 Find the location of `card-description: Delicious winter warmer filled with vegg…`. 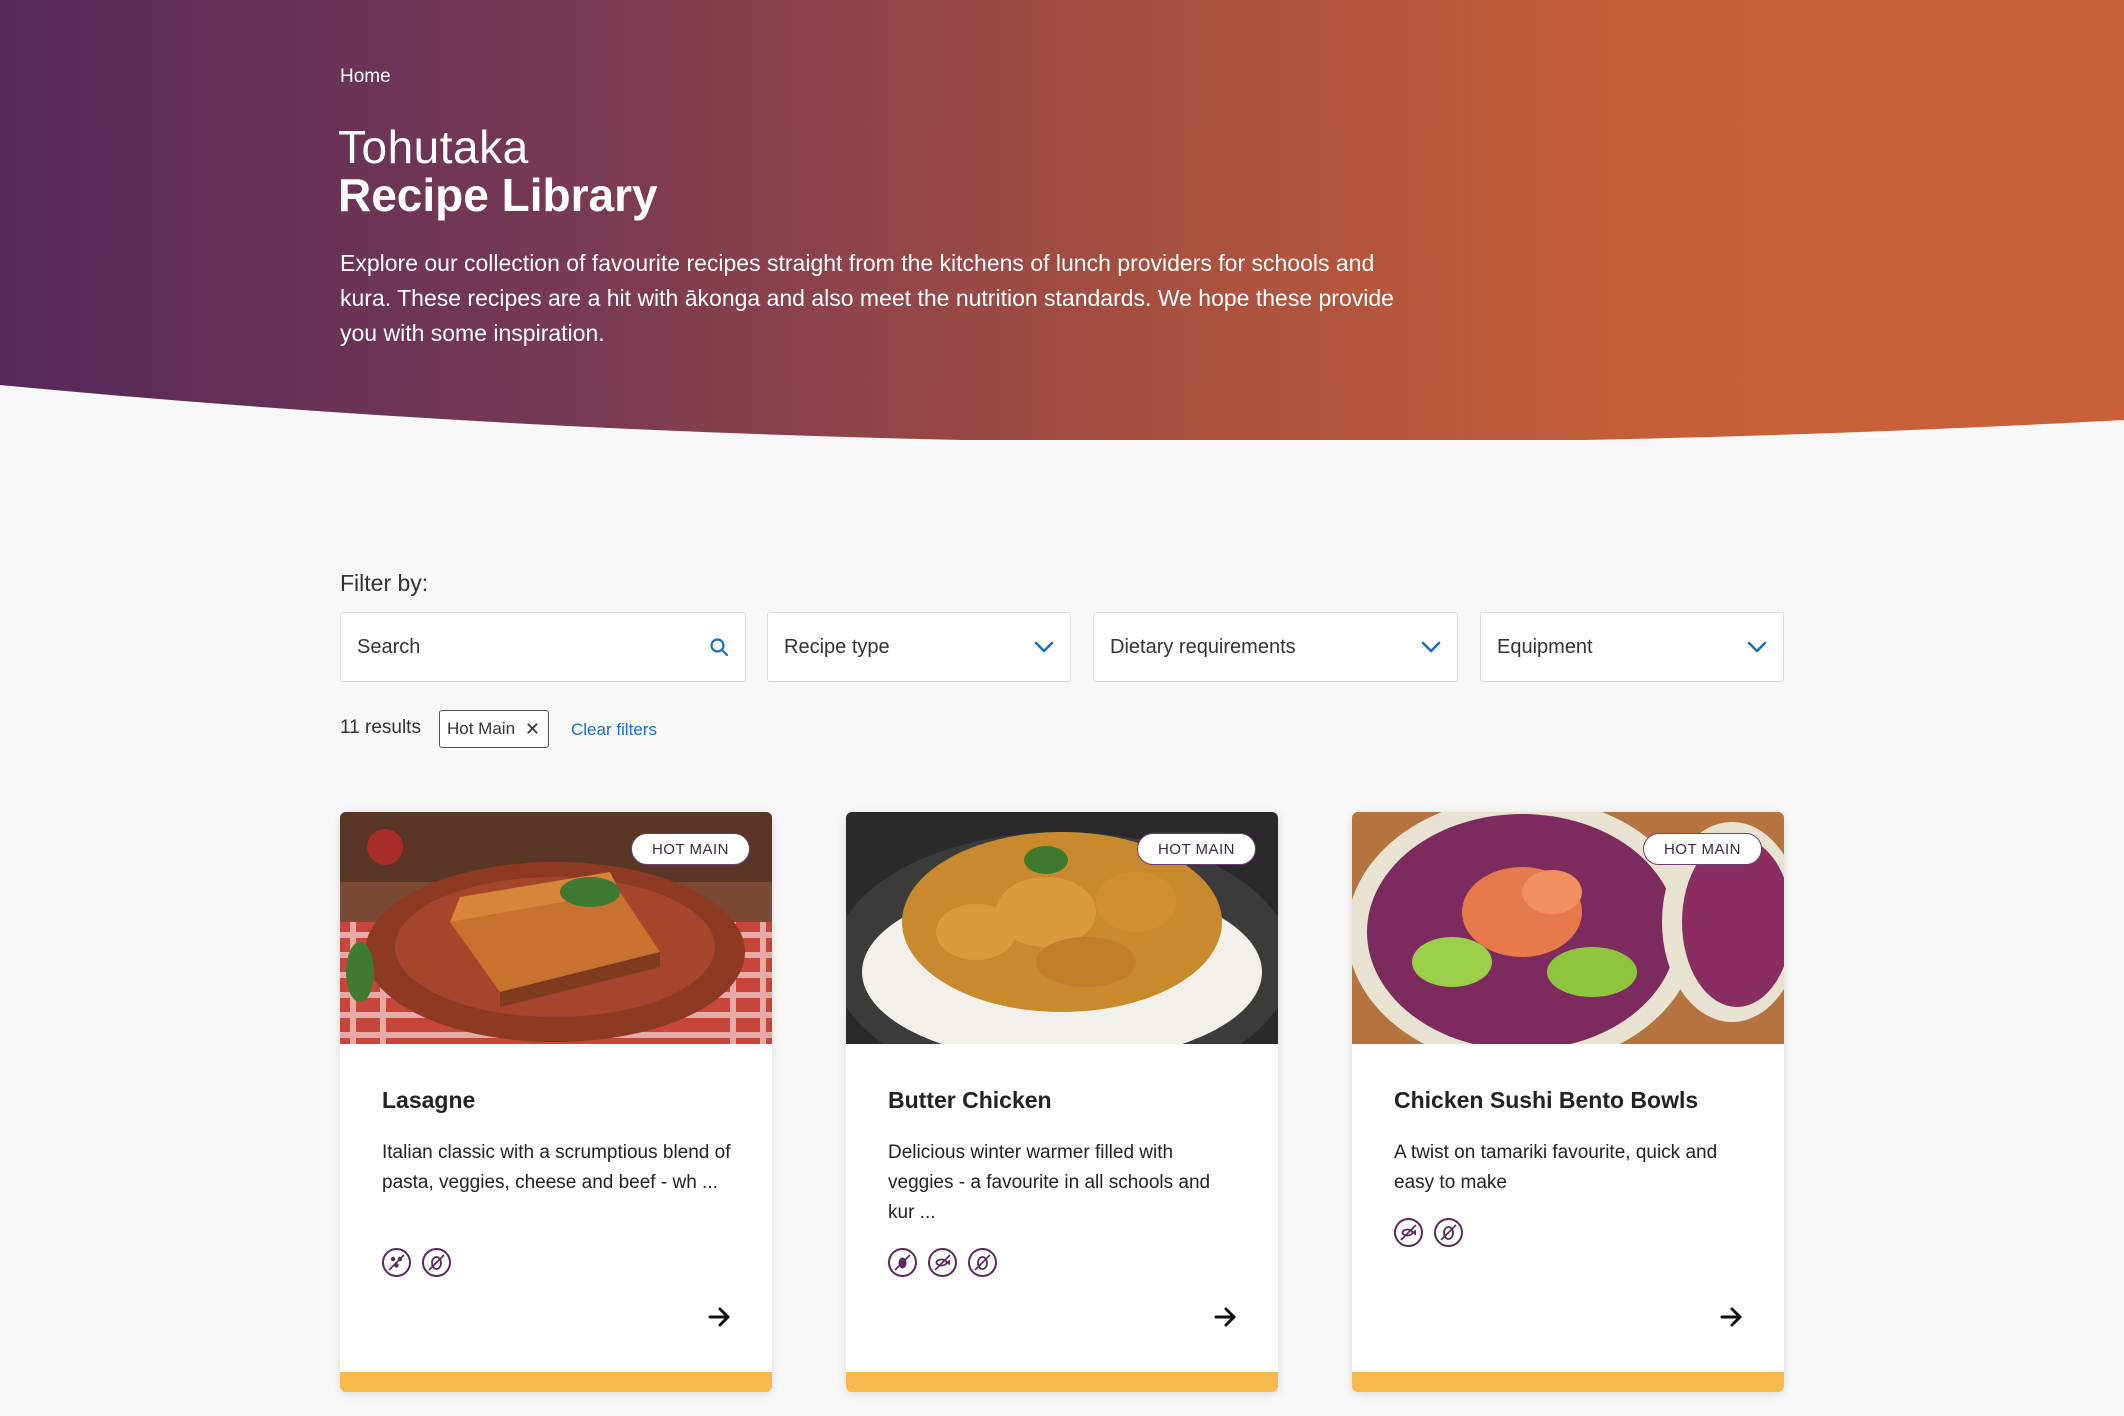

card-description: Delicious winter warmer filled with vegg… is located at coordinates (1049, 1182).